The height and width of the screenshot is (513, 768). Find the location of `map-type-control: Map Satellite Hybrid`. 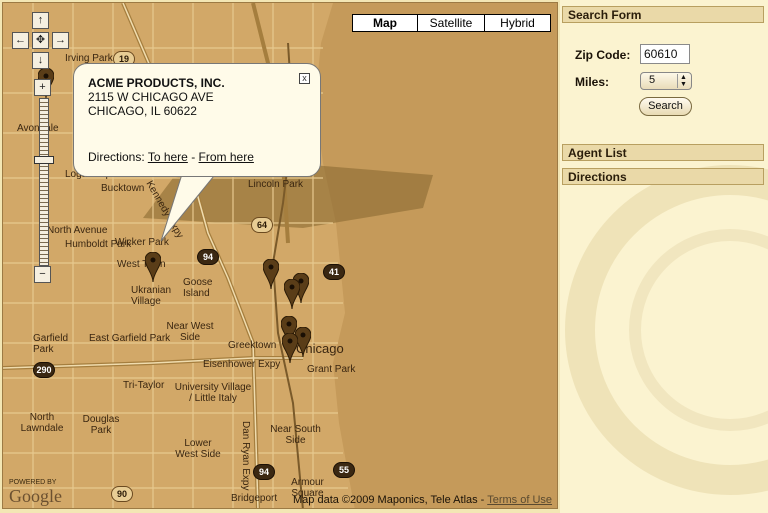

map-type-control: Map Satellite Hybrid is located at coordinates (451, 23).